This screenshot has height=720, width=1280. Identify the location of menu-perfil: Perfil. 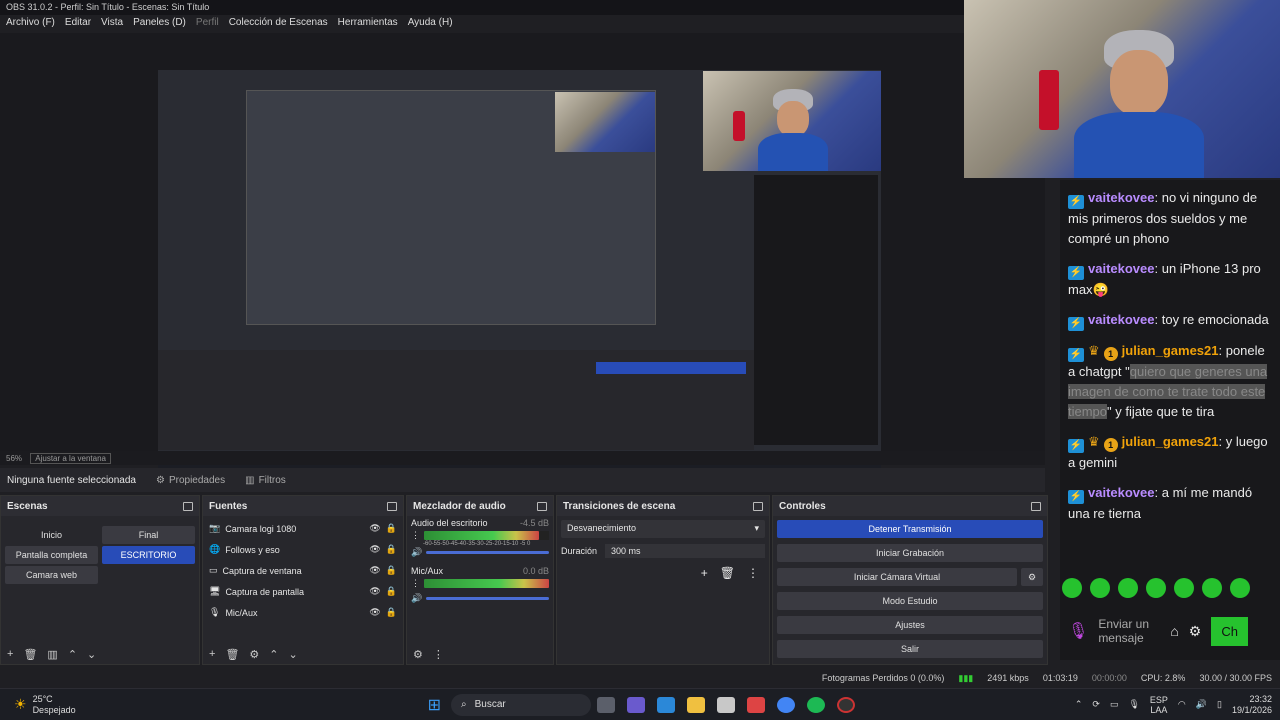
(207, 24).